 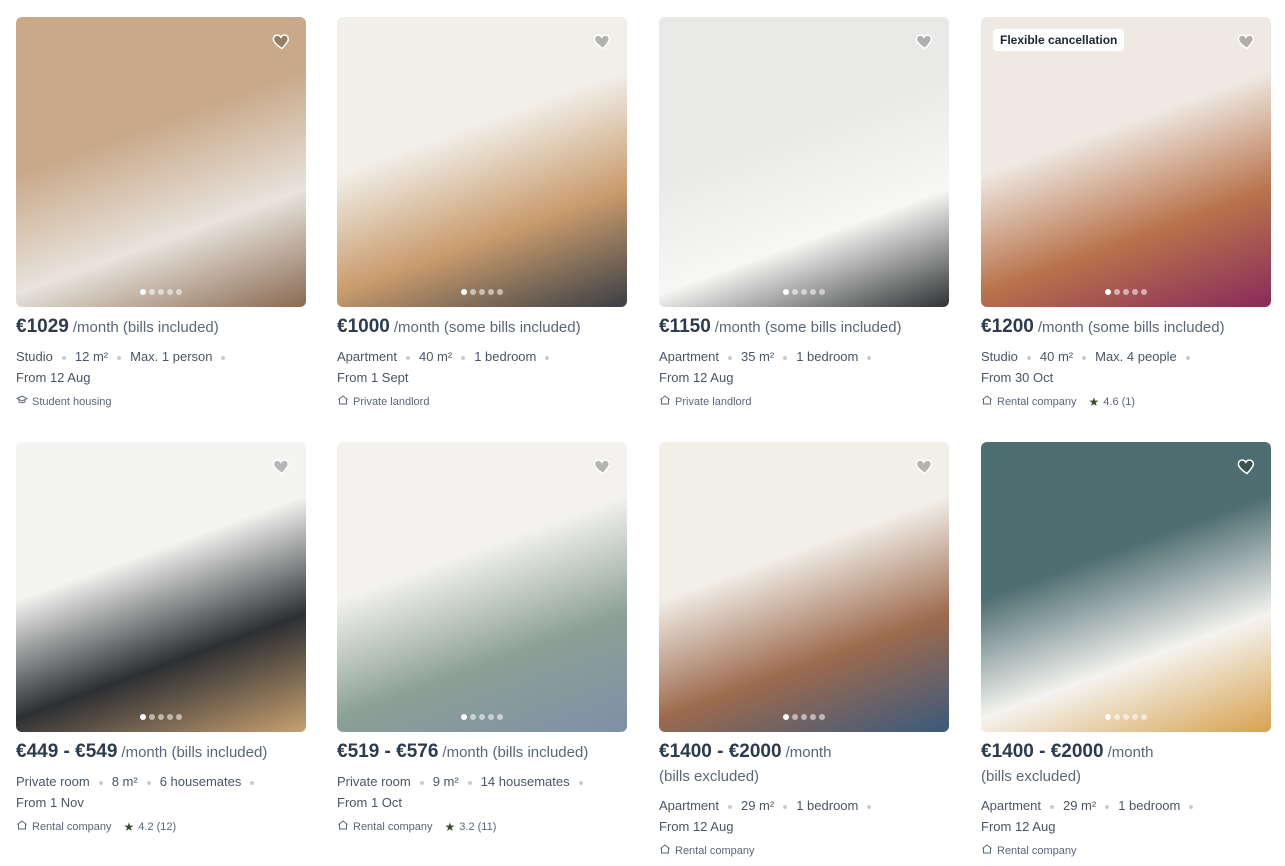 I want to click on listing-details: Studio 40 m² Max. 4 people From 30 Oct, so click(x=1126, y=367).